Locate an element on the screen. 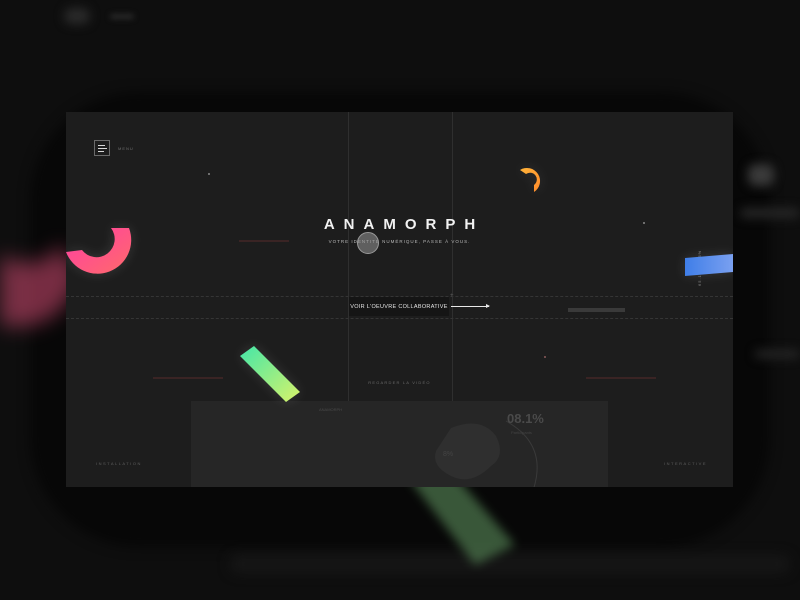 The height and width of the screenshot is (600, 800). map-silhouette is located at coordinates (486, 453).